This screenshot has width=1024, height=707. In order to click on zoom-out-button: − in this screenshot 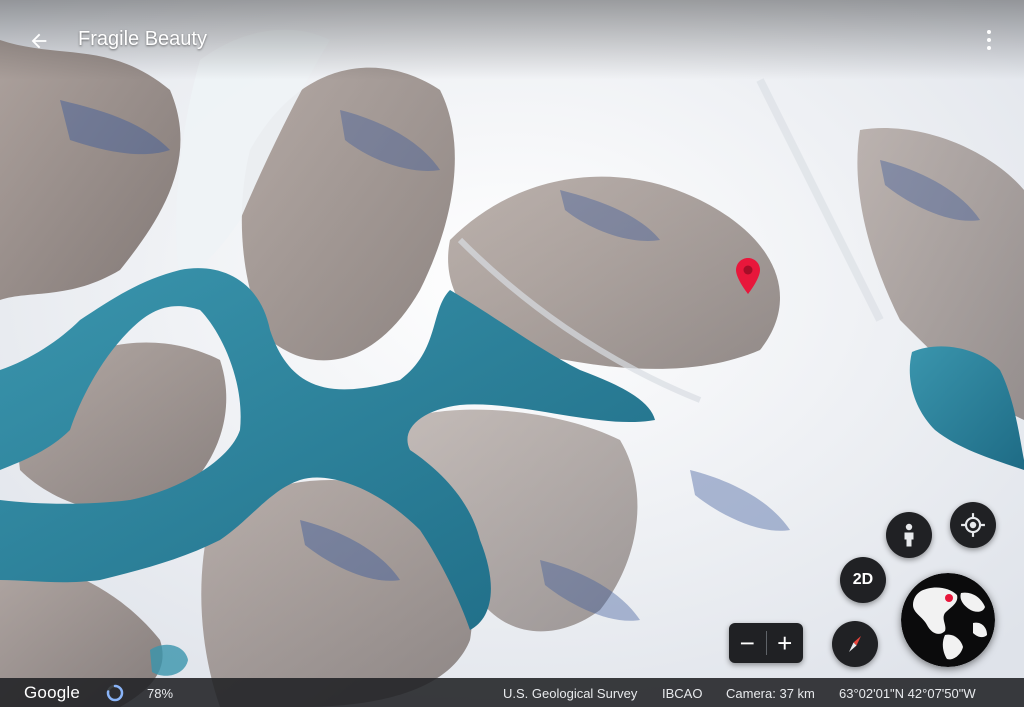, I will do `click(747, 643)`.